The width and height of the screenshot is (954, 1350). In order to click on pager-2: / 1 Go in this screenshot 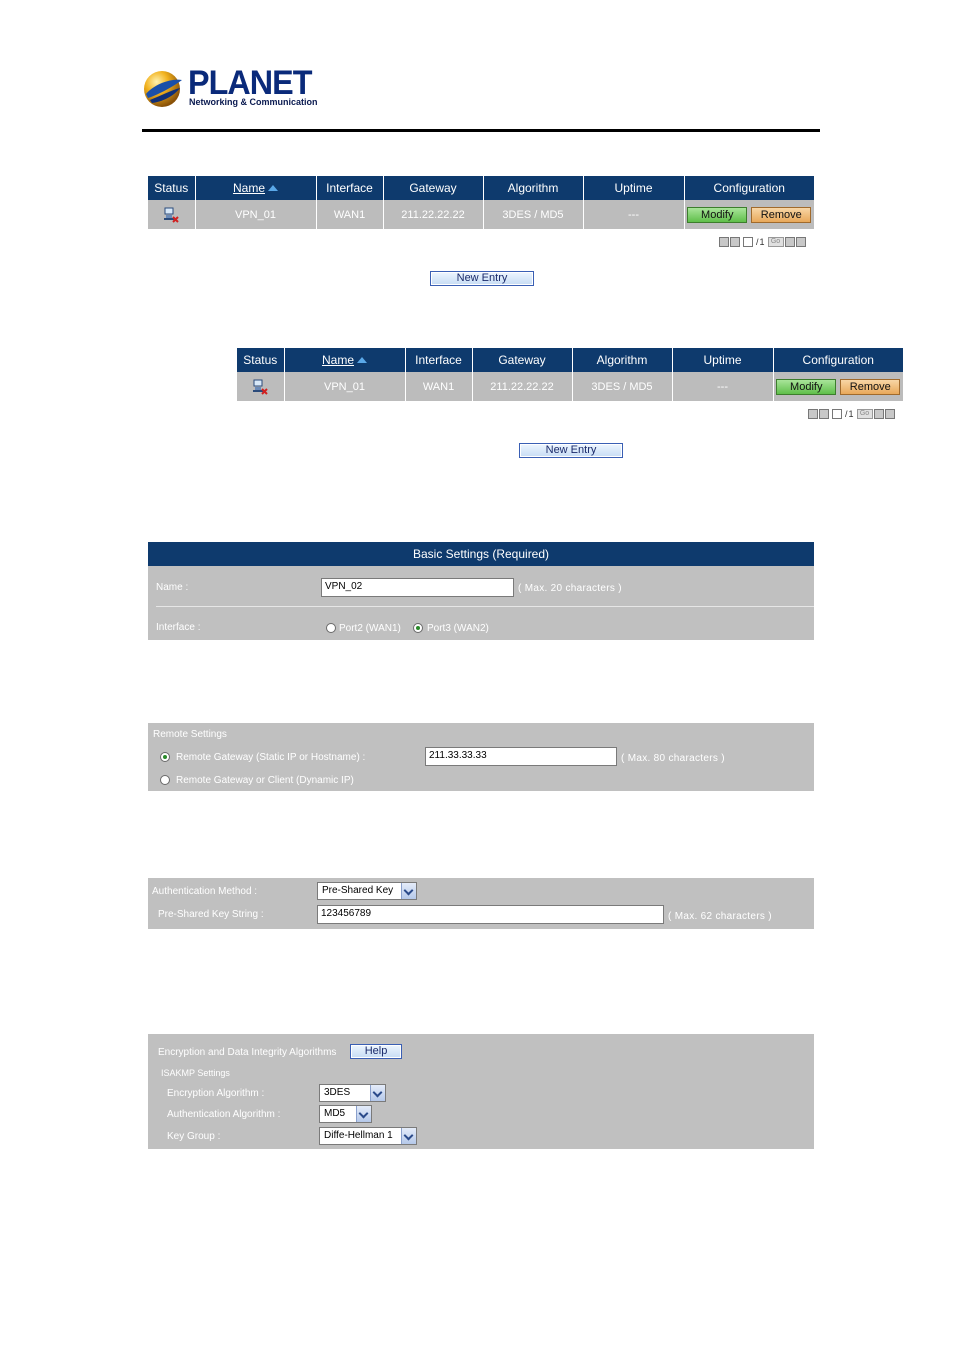, I will do `click(851, 414)`.